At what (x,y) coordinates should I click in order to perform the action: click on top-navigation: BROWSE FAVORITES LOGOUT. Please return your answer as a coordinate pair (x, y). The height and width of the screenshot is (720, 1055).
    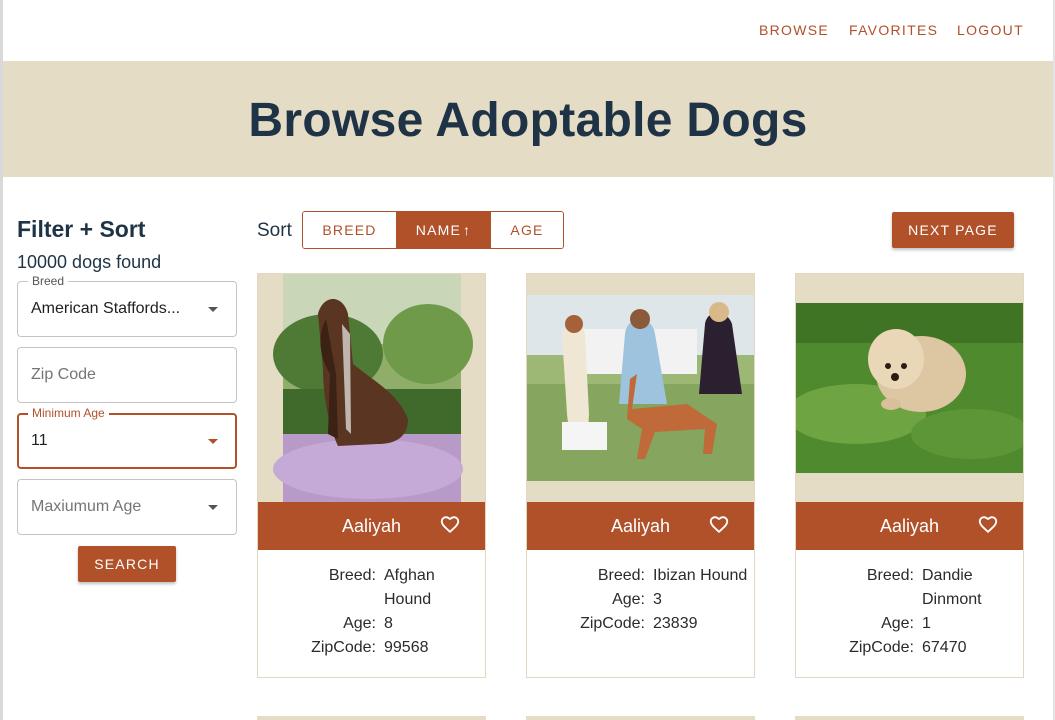
    Looking at the image, I should click on (528, 30).